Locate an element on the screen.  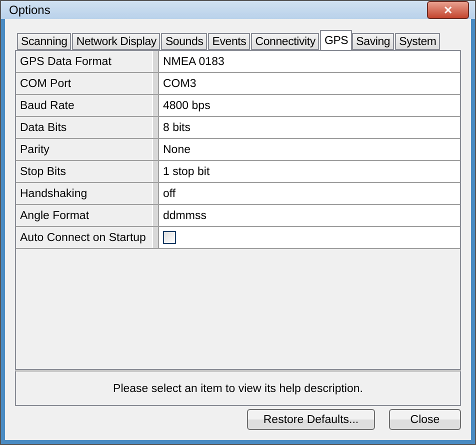
tab: Scanning is located at coordinates (44, 41).